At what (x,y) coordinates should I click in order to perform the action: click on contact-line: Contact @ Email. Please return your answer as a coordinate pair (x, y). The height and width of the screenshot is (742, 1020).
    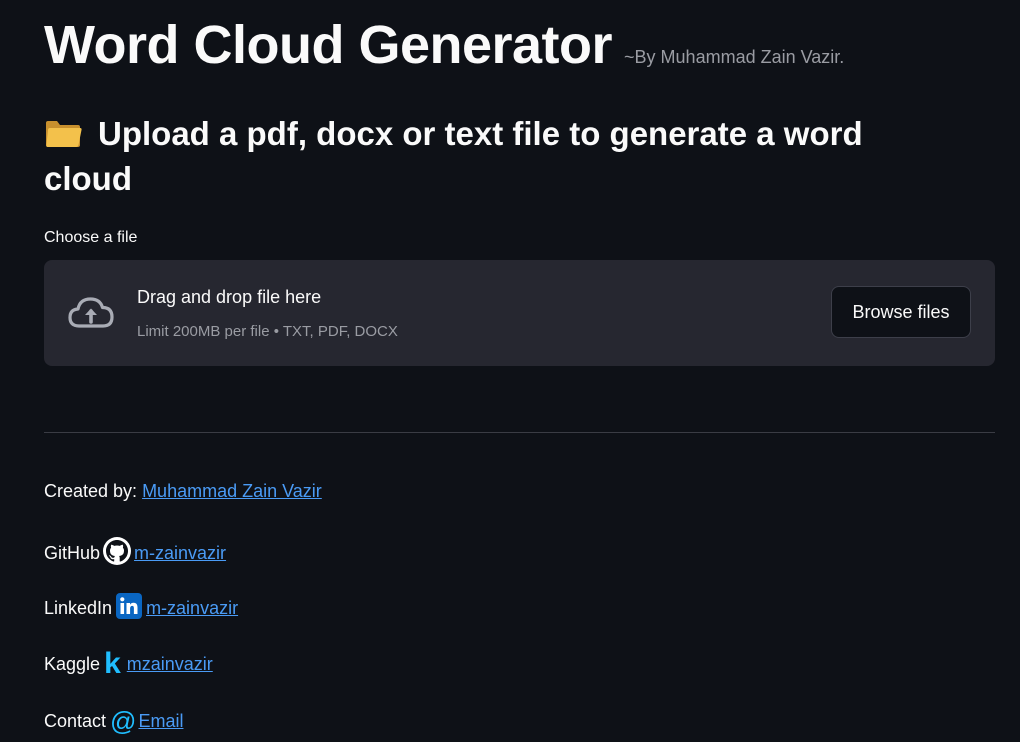
    Looking at the image, I should click on (113, 721).